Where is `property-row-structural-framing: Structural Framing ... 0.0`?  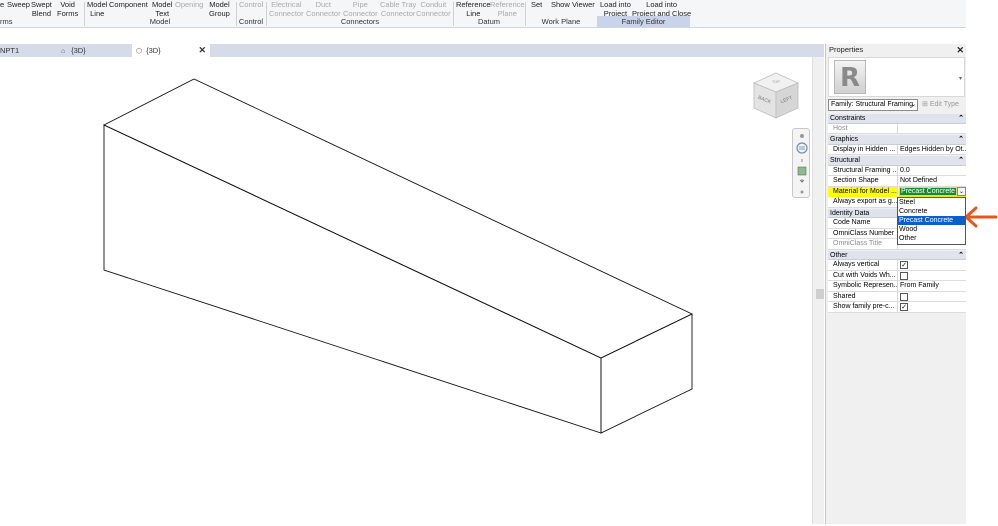
property-row-structural-framing: Structural Framing ... 0.0 is located at coordinates (897, 170).